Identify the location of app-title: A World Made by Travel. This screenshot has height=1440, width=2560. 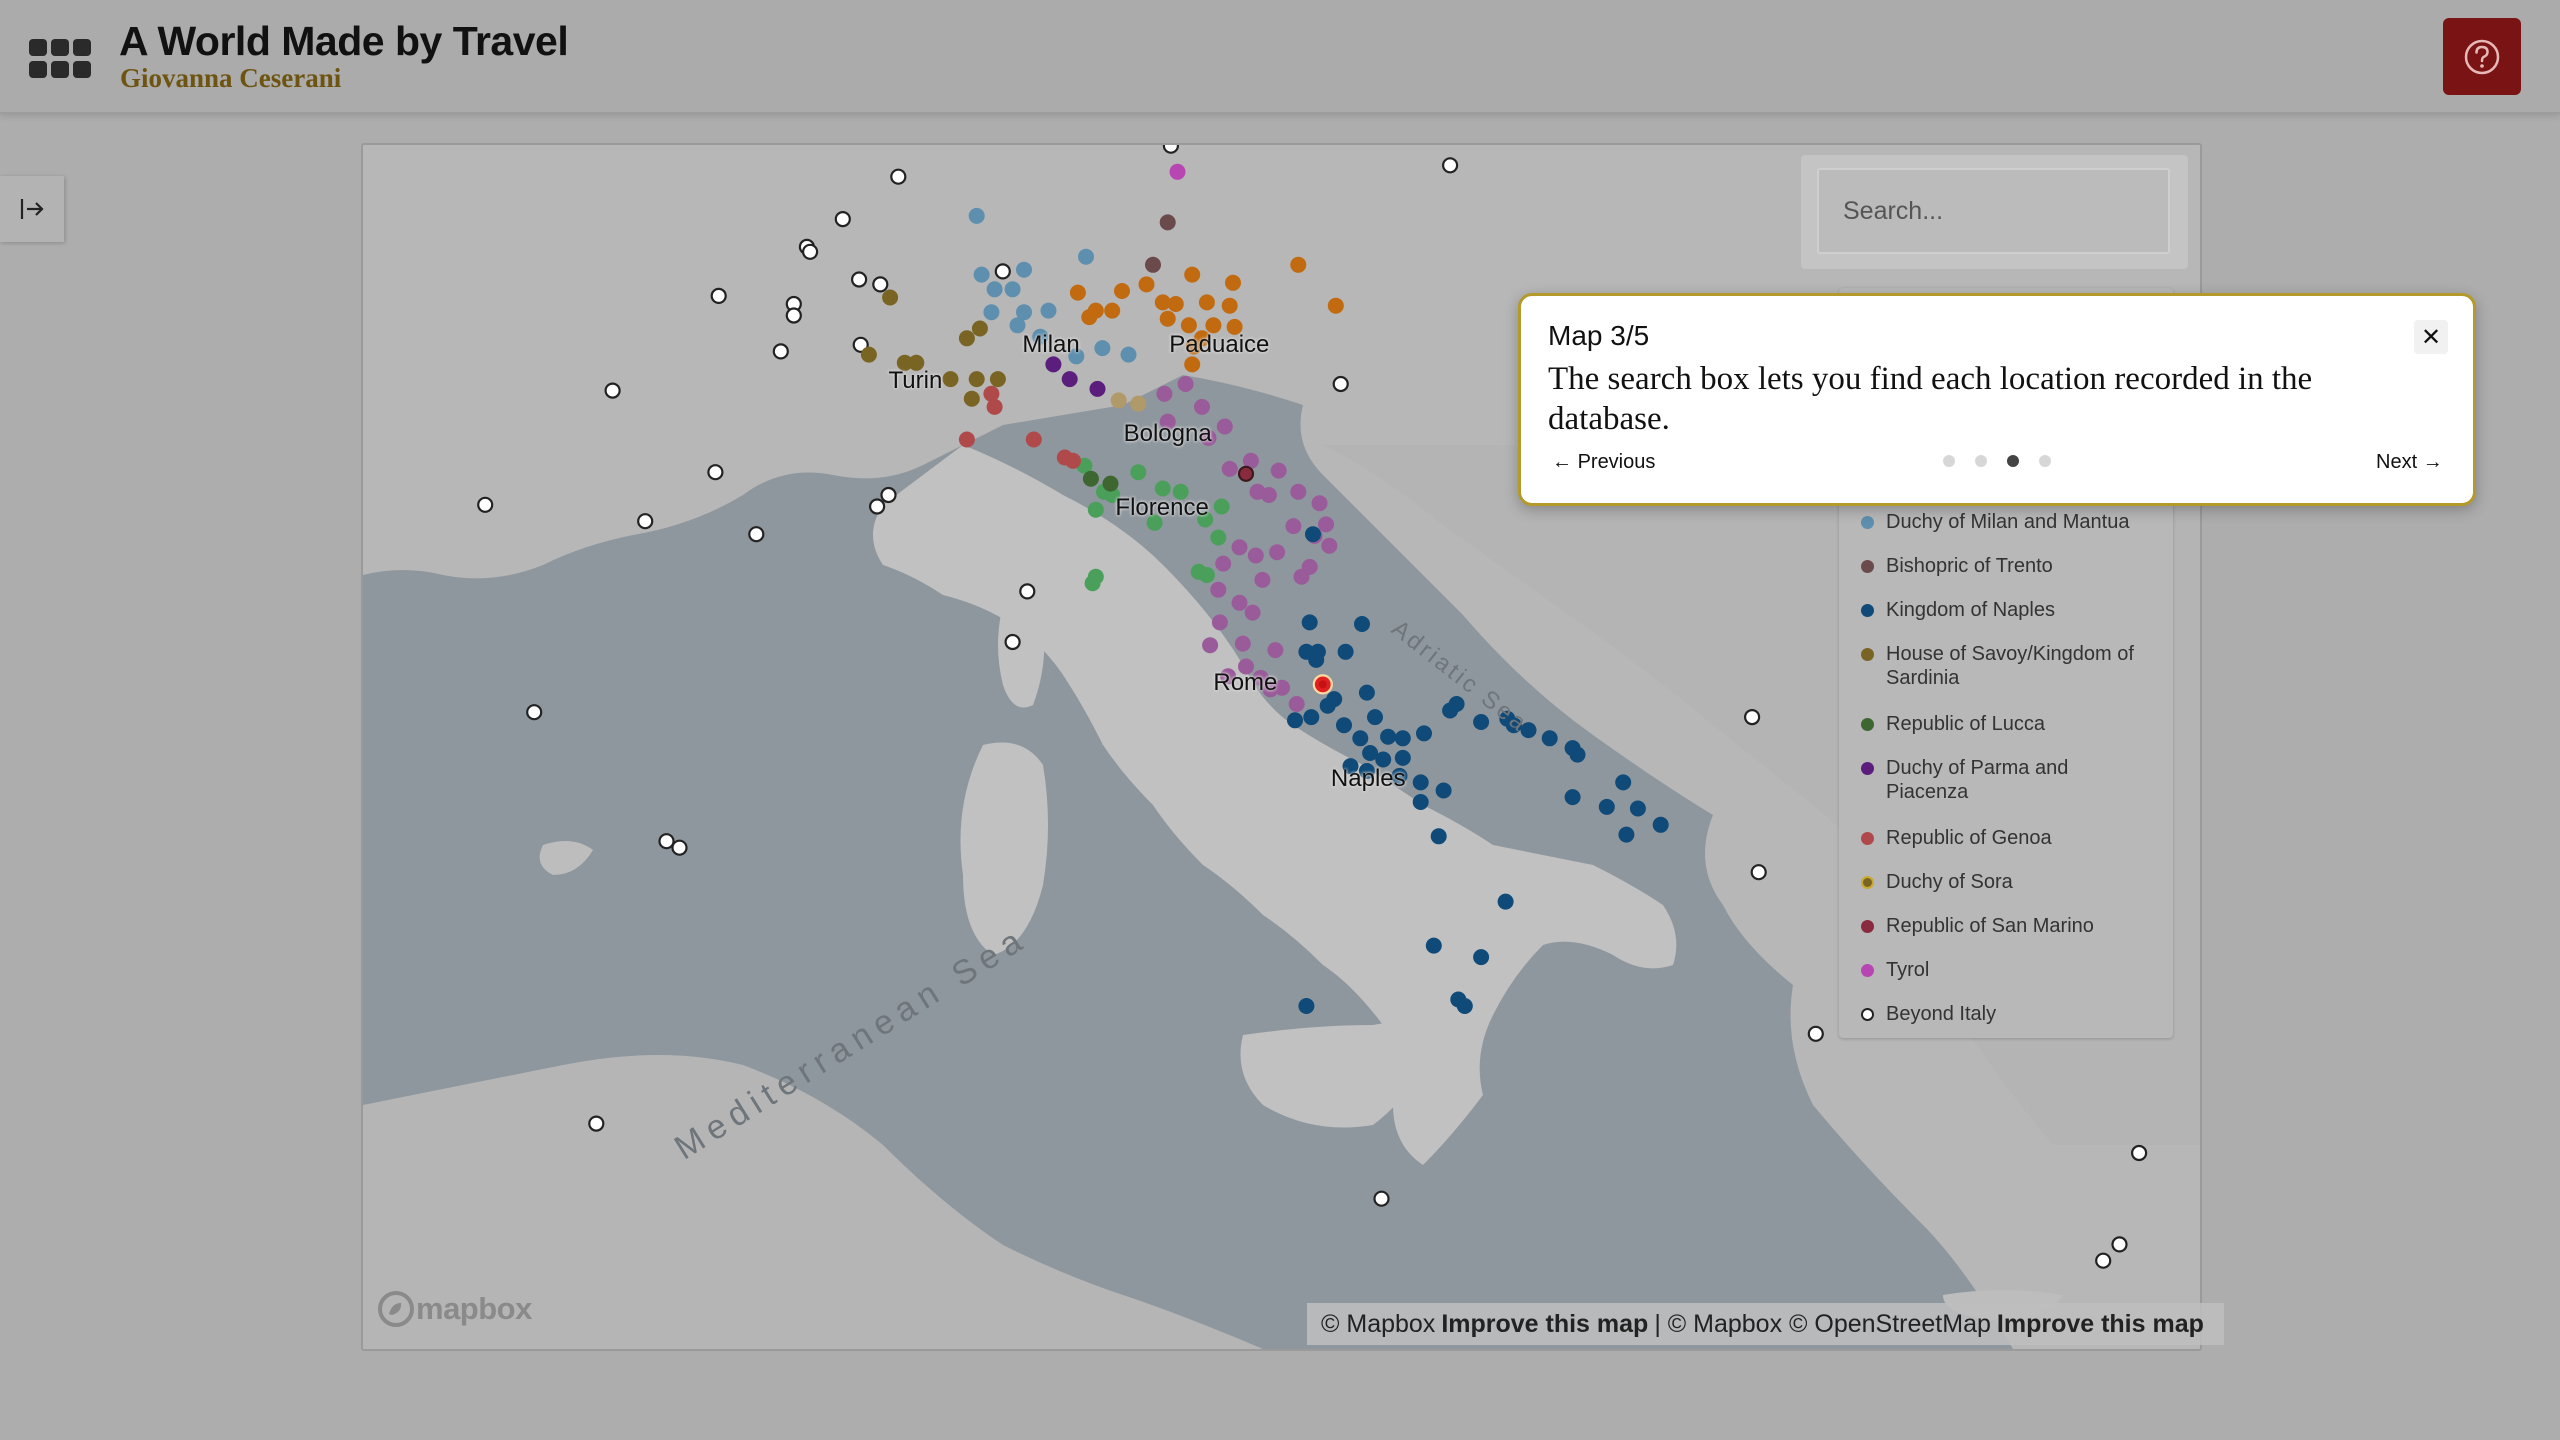
(344, 41).